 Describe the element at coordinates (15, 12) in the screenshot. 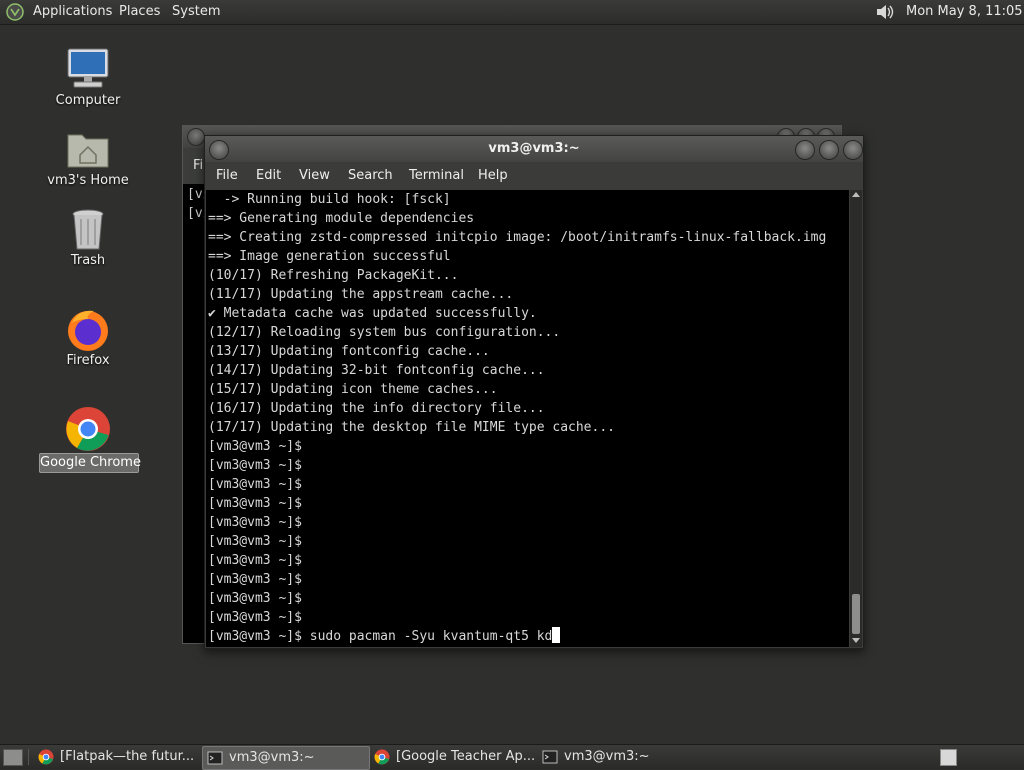

I see `distro-logo-icon` at that location.